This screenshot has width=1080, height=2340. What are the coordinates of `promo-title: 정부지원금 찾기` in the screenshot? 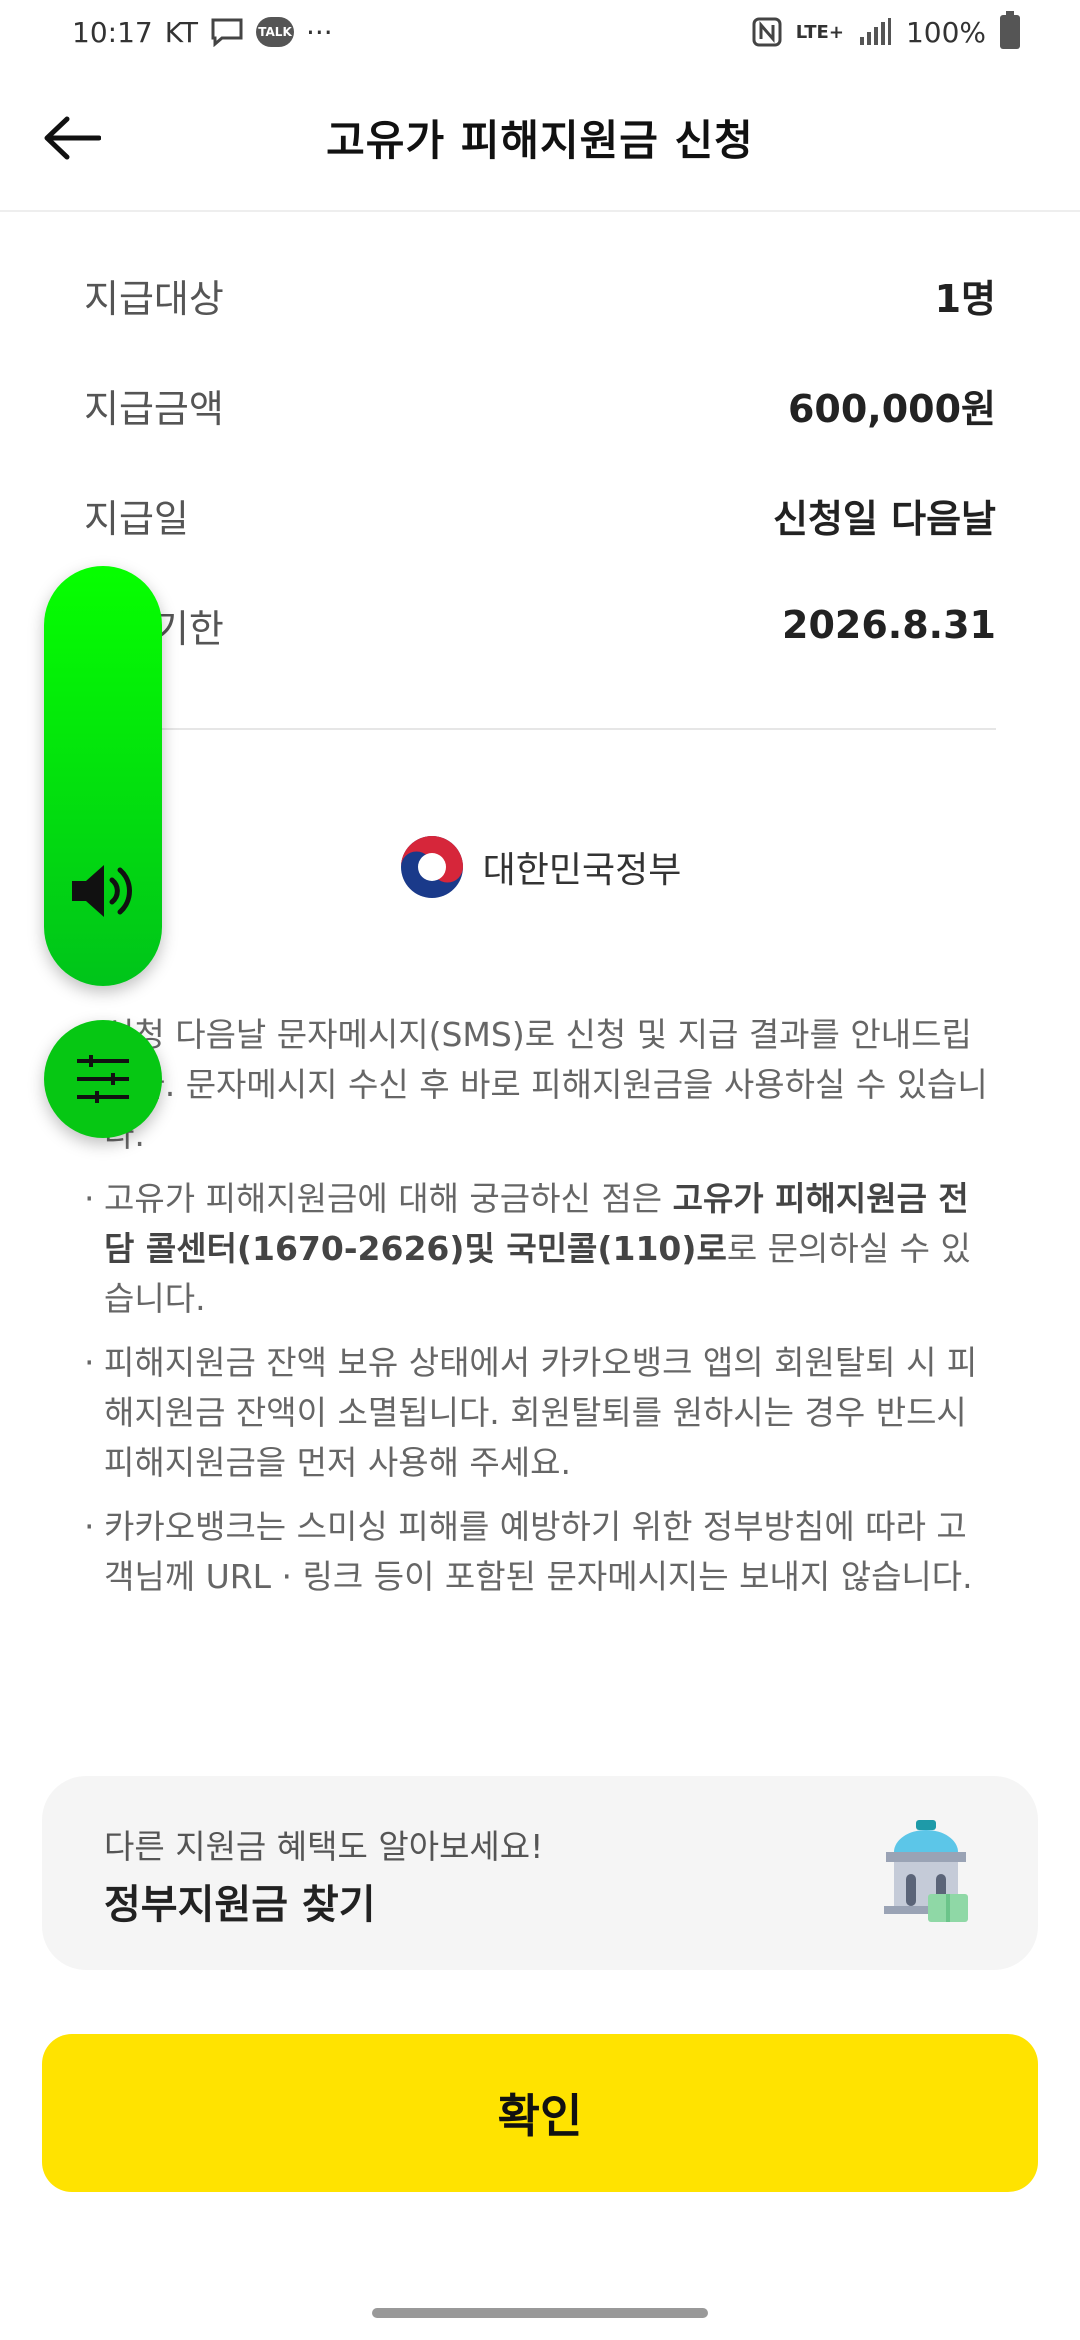 It's located at (240, 1905).